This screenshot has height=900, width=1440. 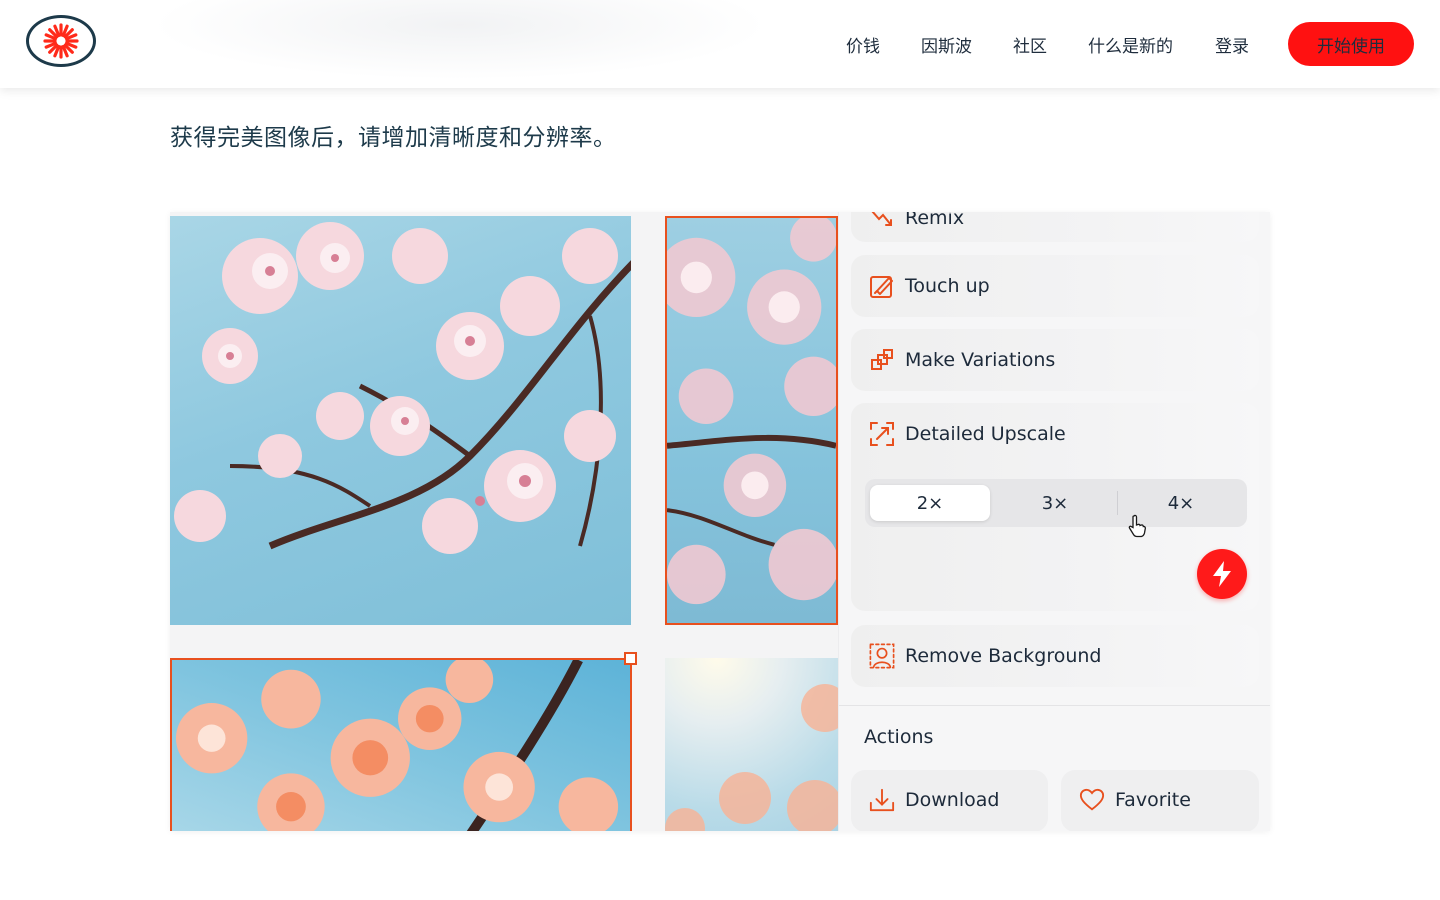 I want to click on variations-icon, so click(x=882, y=360).